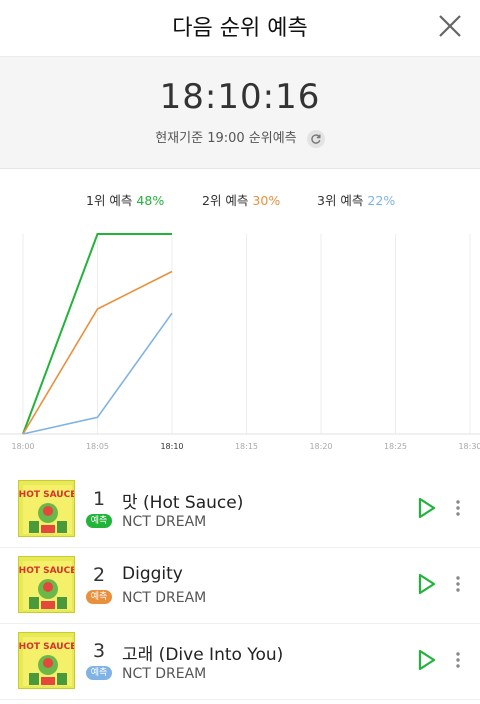 The image size is (480, 704). Describe the element at coordinates (109, 200) in the screenshot. I see `legend-label: 1위 예측` at that location.